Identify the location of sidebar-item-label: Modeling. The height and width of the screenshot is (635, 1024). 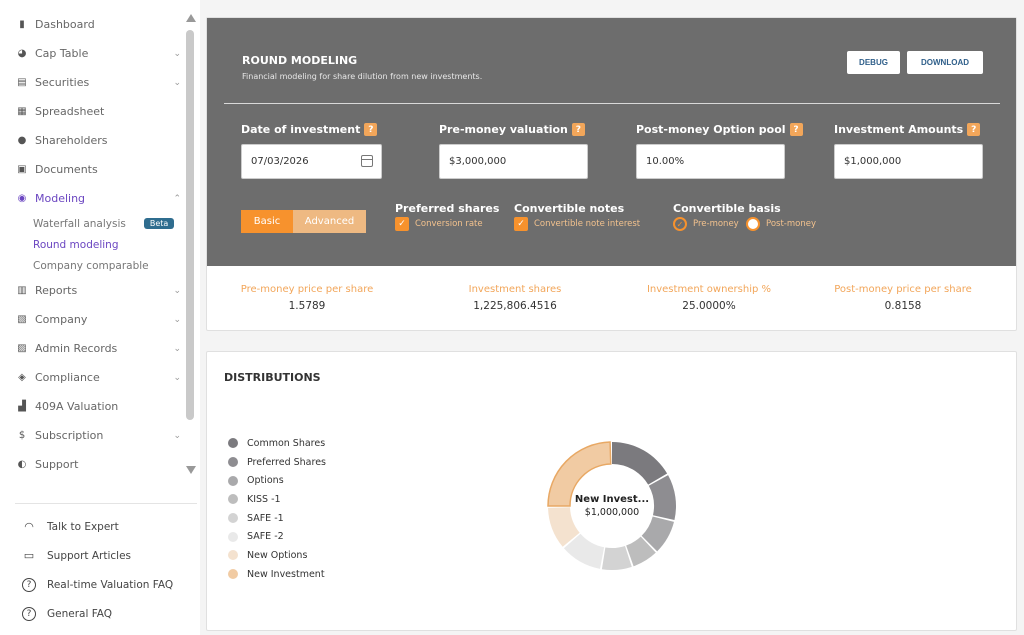
(60, 198).